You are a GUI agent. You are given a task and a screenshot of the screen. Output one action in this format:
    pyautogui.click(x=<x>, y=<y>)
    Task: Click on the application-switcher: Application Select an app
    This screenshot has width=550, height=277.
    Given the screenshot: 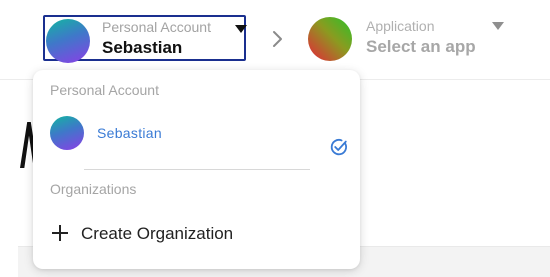 What is the action you would take?
    pyautogui.click(x=408, y=39)
    